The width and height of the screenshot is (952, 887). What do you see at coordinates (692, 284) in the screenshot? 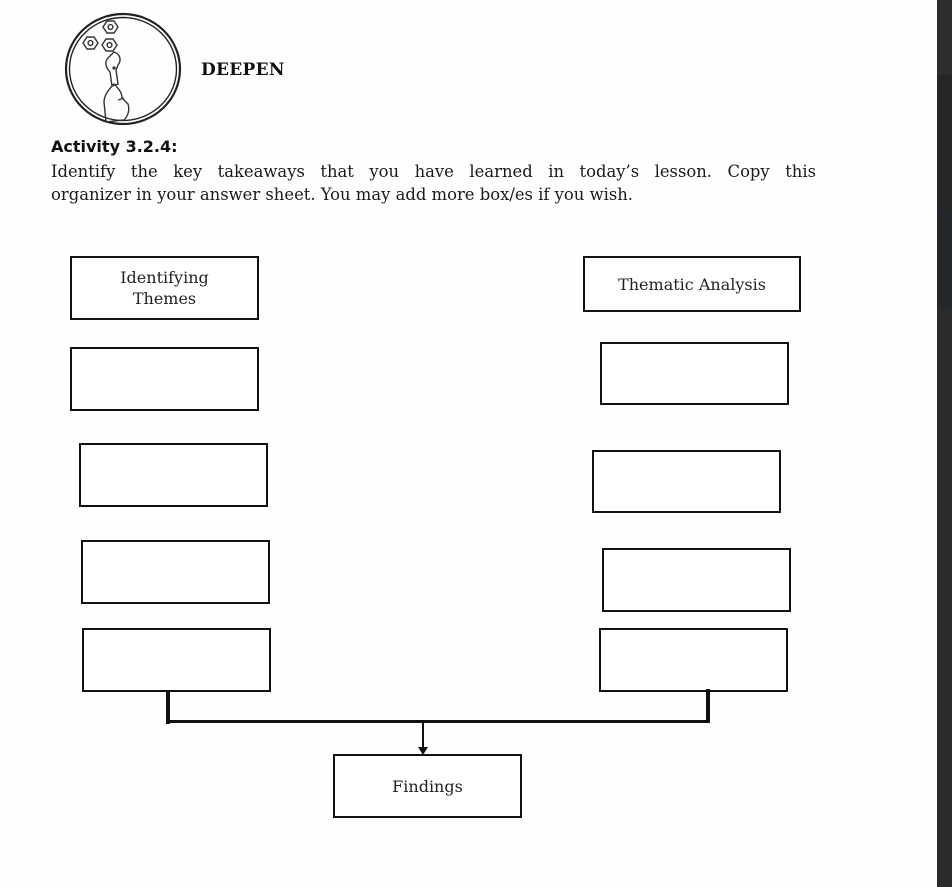
I see `right-header-box: Thematic Analysis` at bounding box center [692, 284].